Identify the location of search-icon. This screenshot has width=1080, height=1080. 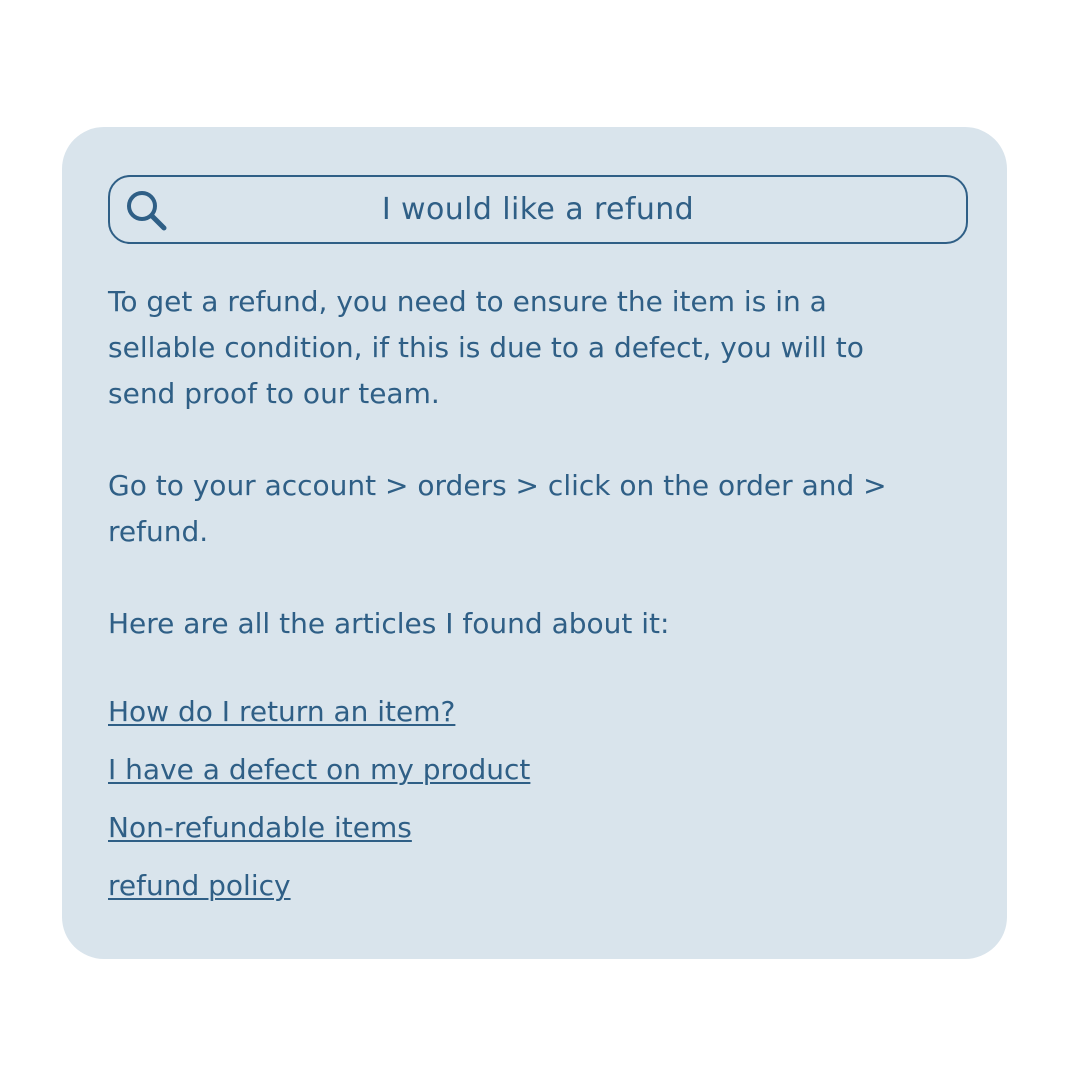
(147, 211).